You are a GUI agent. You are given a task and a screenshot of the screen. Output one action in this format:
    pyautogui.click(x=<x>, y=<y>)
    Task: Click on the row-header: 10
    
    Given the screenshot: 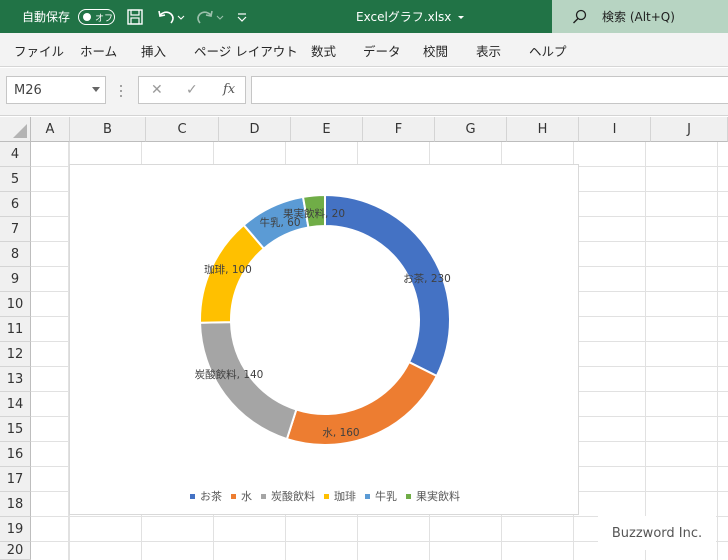 What is the action you would take?
    pyautogui.click(x=15, y=304)
    